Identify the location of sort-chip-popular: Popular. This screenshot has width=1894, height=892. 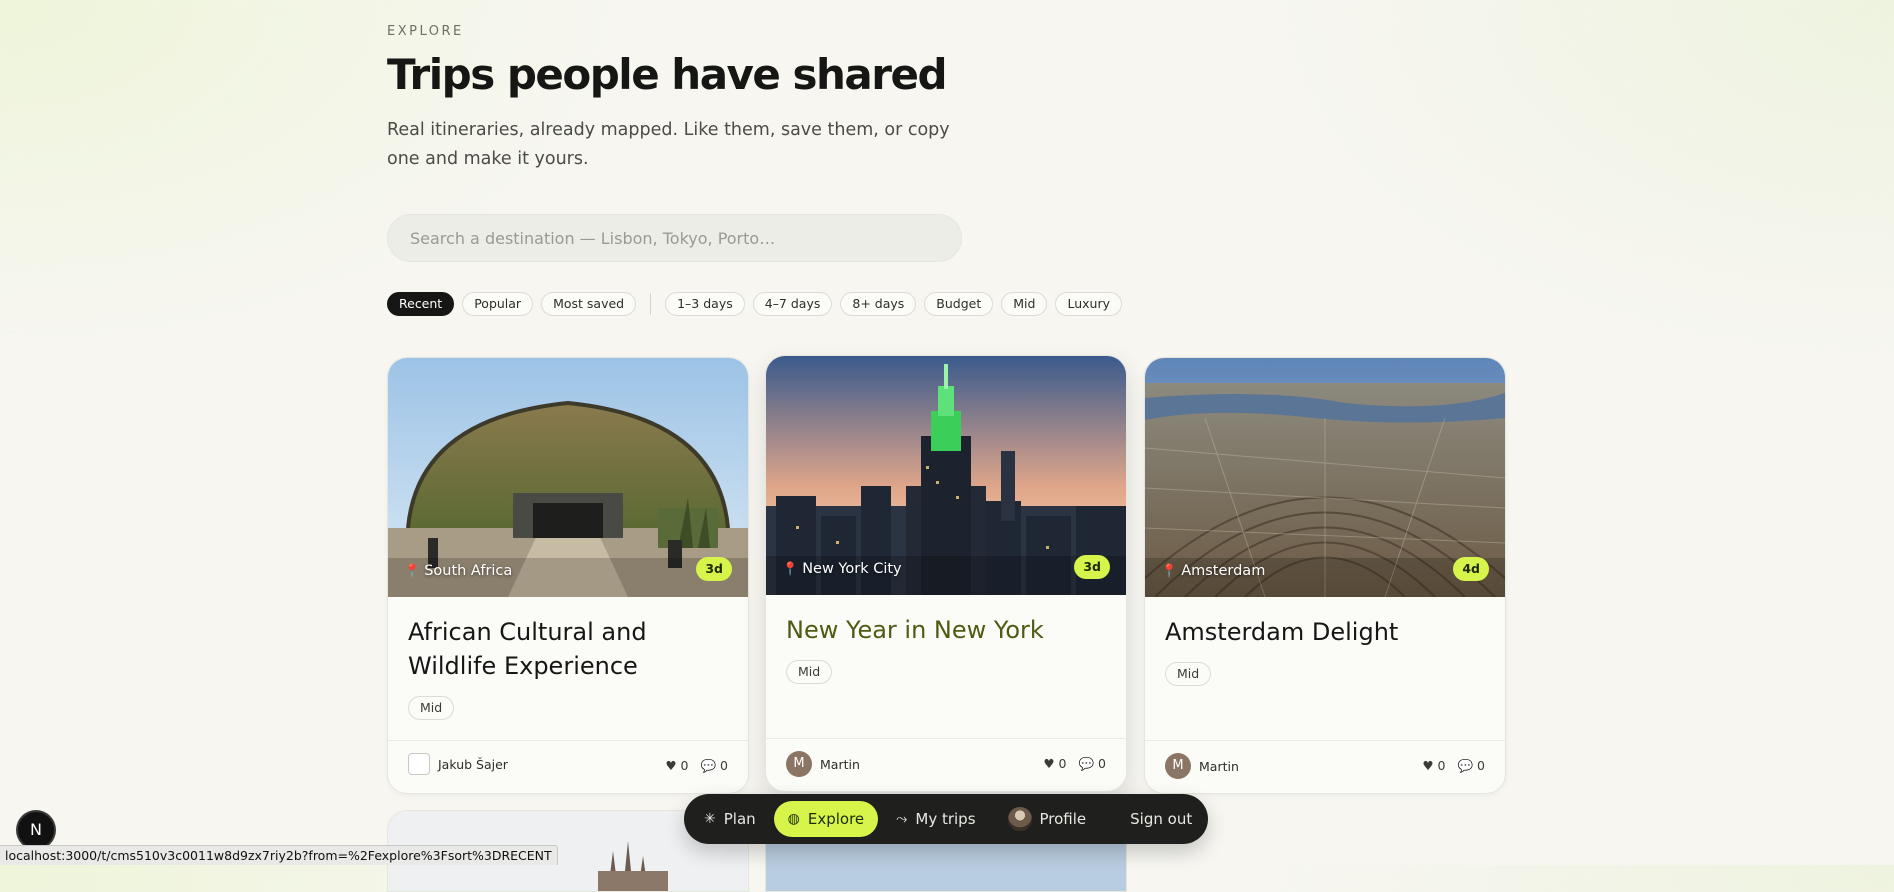
(498, 304).